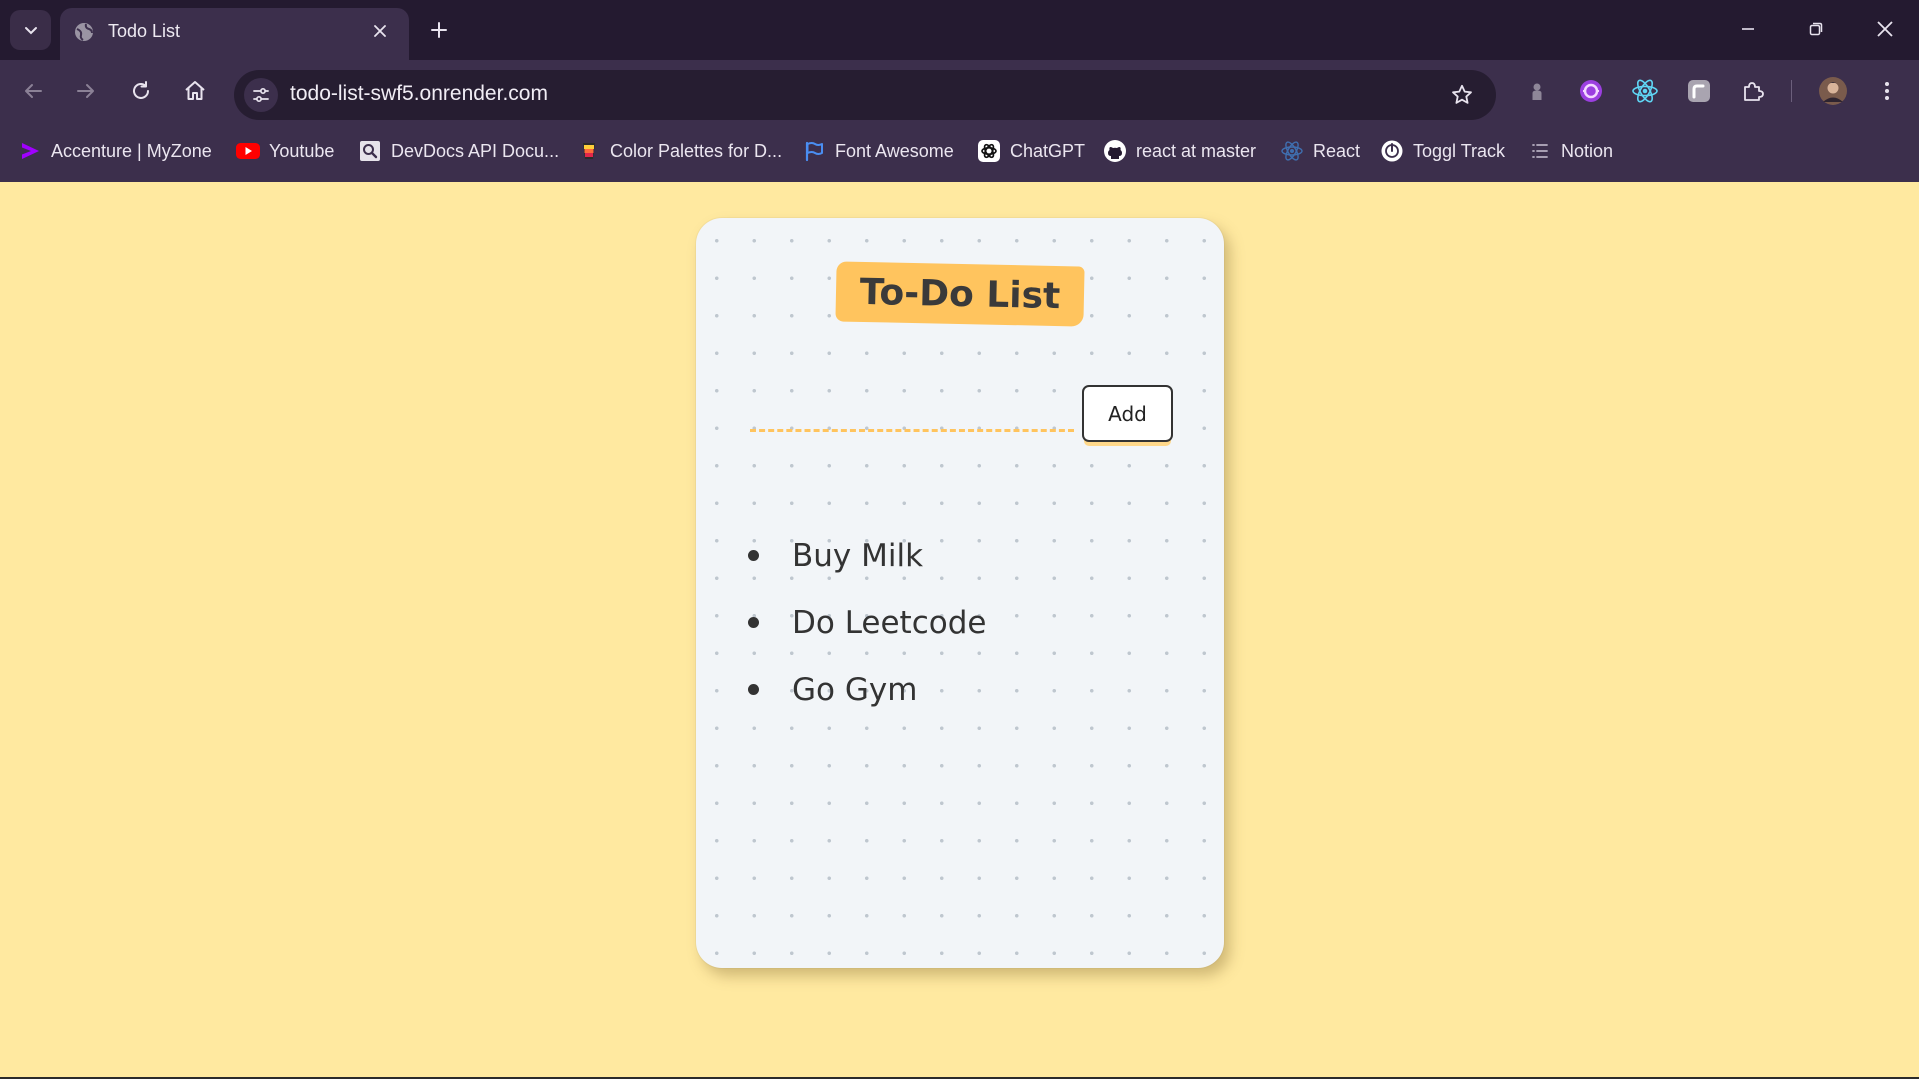 This screenshot has width=1919, height=1079. What do you see at coordinates (858, 555) in the screenshot?
I see `todo-item-text: Buy Milk` at bounding box center [858, 555].